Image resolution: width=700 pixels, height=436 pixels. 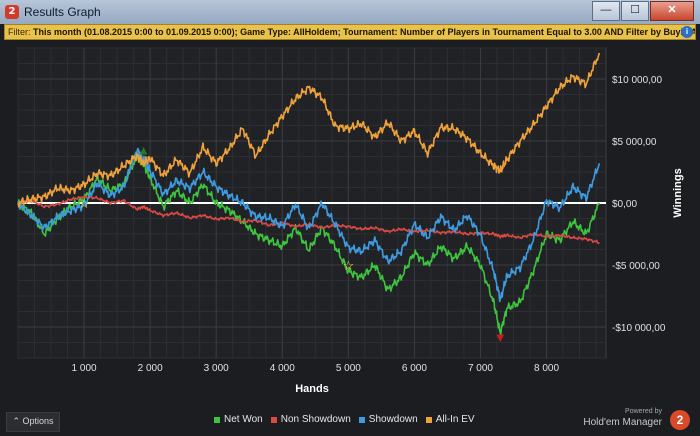 I want to click on options-button: ⌃ Options, so click(x=33, y=422).